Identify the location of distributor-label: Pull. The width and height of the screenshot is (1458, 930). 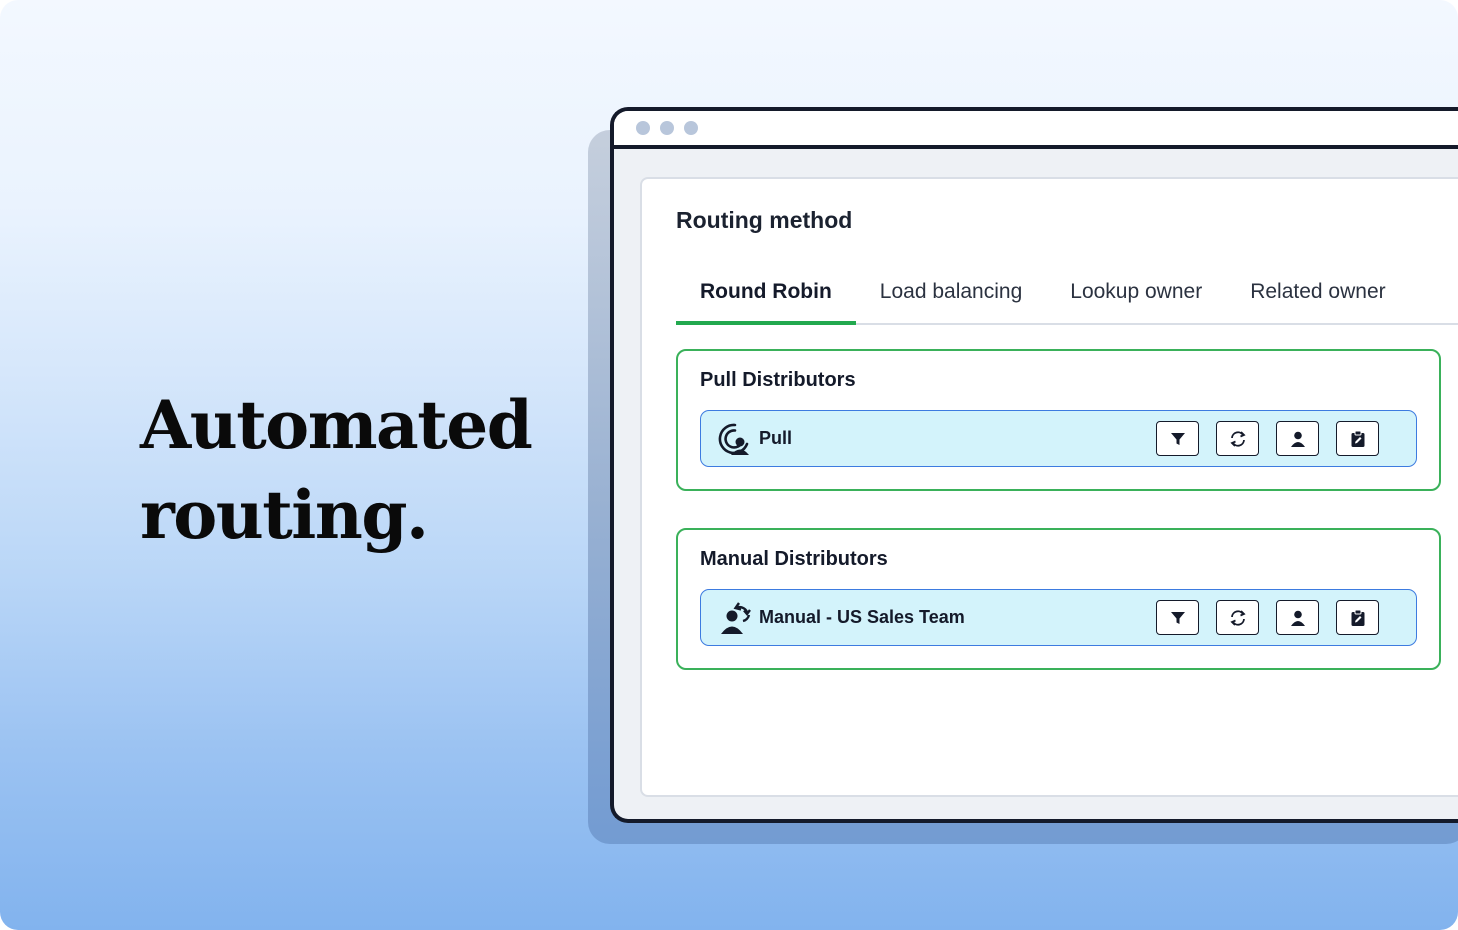
(776, 438).